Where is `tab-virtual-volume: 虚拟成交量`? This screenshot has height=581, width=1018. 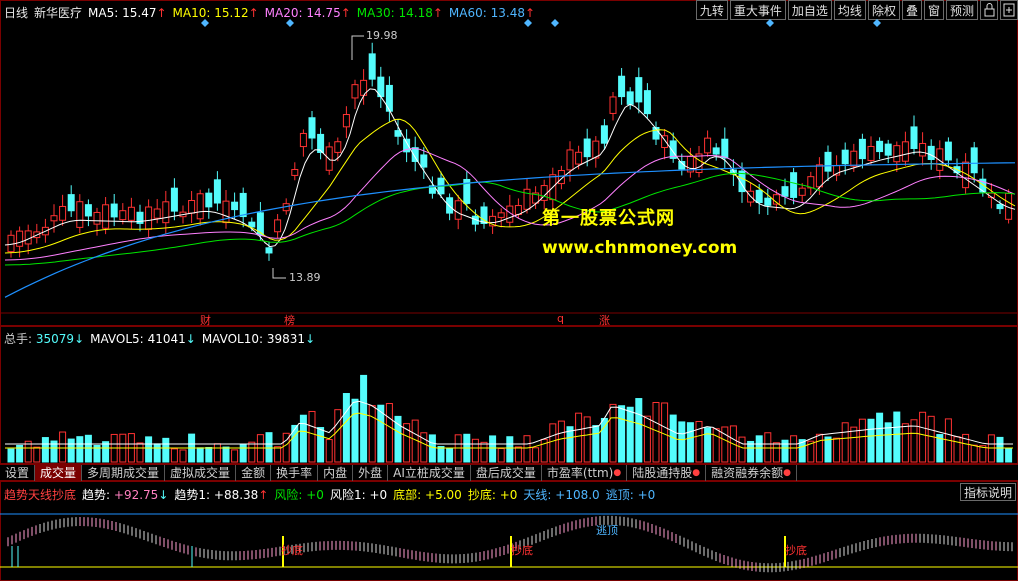 tab-virtual-volume: 虚拟成交量 is located at coordinates (201, 473).